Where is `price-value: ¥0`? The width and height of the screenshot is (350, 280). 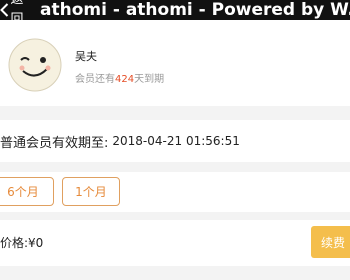
price-value: ¥0 is located at coordinates (36, 243).